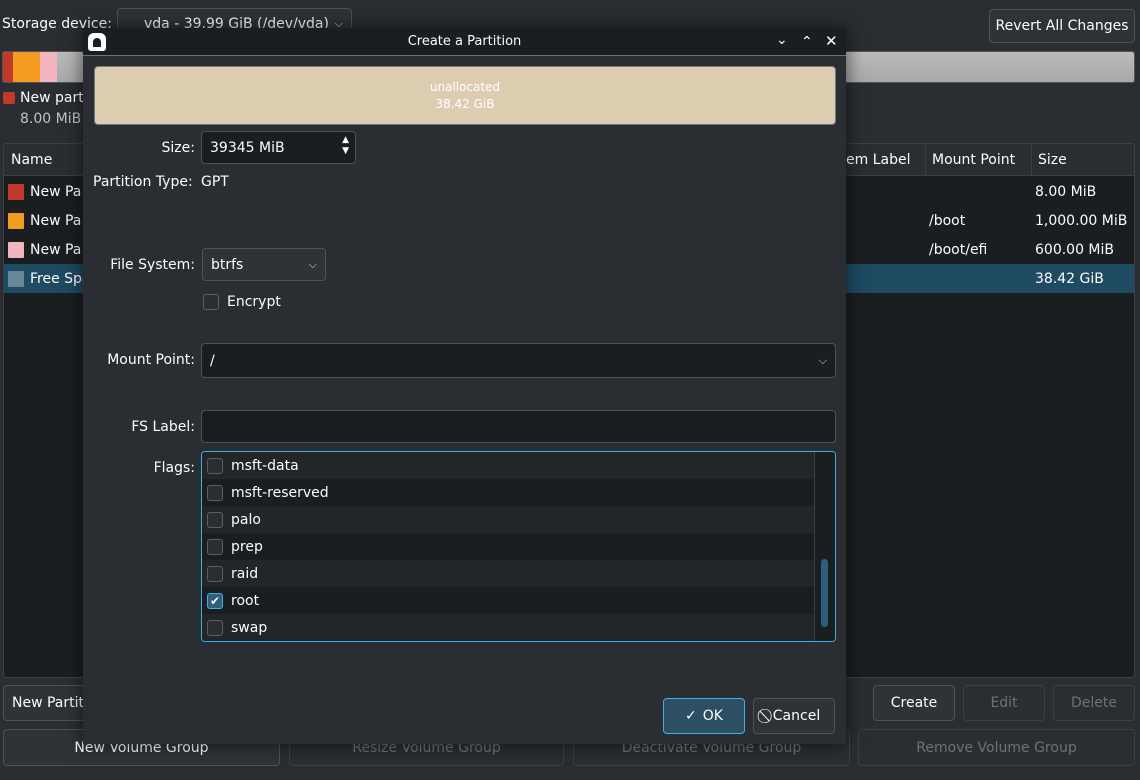  What do you see at coordinates (508, 519) in the screenshot?
I see `flag-item: palo` at bounding box center [508, 519].